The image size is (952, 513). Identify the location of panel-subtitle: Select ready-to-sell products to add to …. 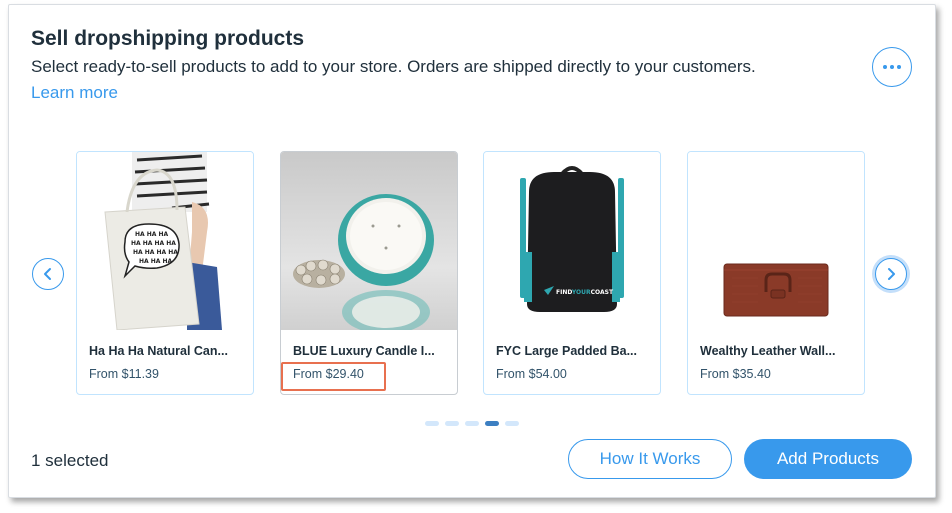
(393, 66).